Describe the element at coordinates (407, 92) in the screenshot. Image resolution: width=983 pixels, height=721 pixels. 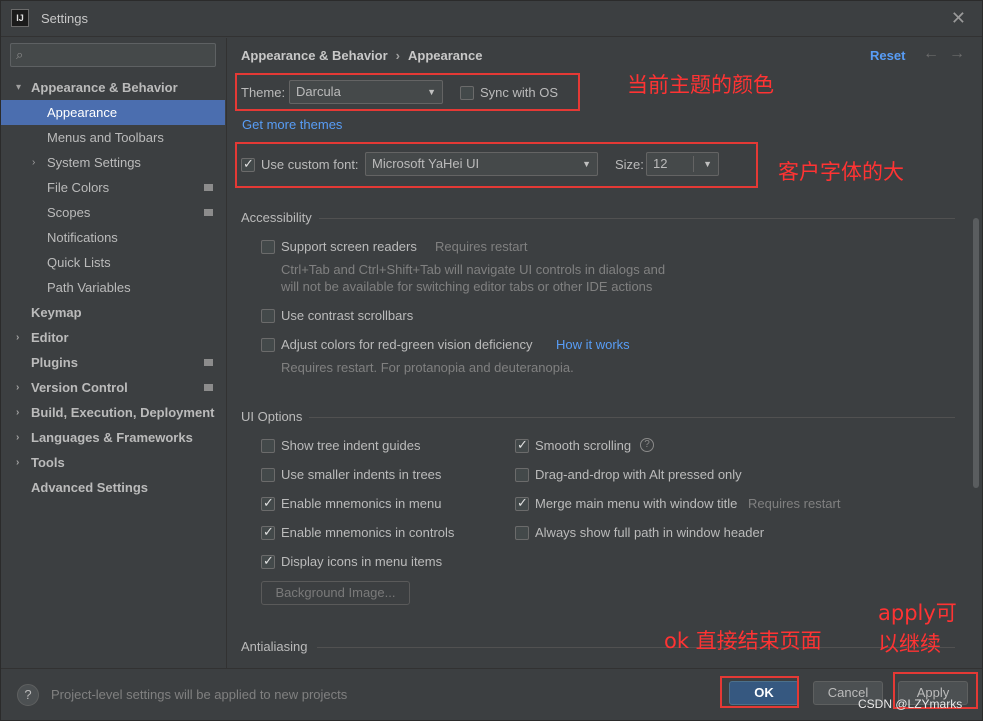
I see `theme-highlight-box` at that location.